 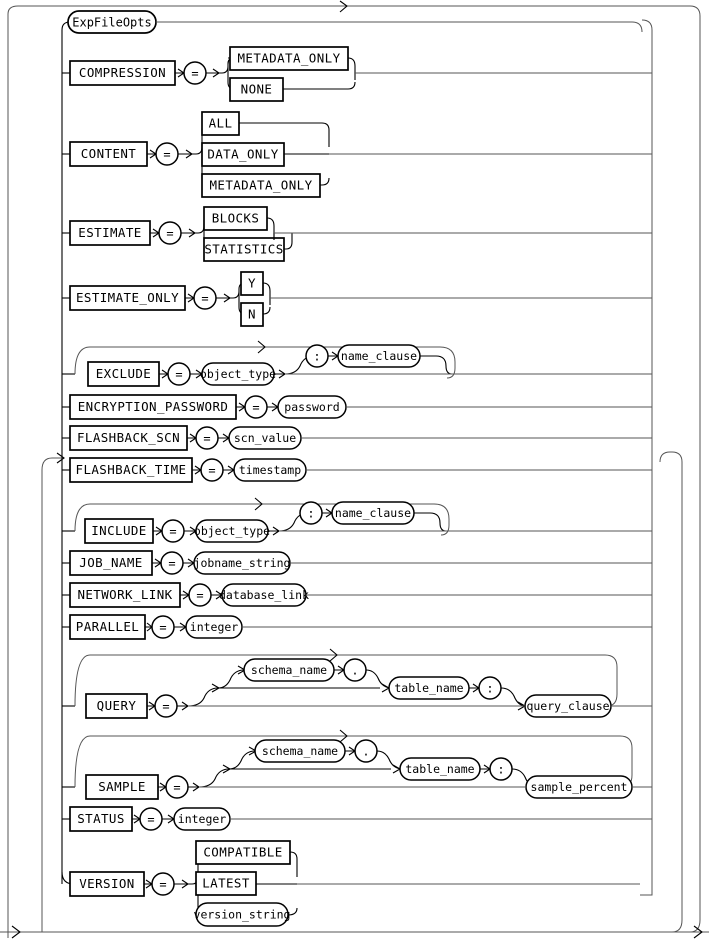 What do you see at coordinates (242, 154) in the screenshot?
I see `choice-data-only: DATA_ONLY` at bounding box center [242, 154].